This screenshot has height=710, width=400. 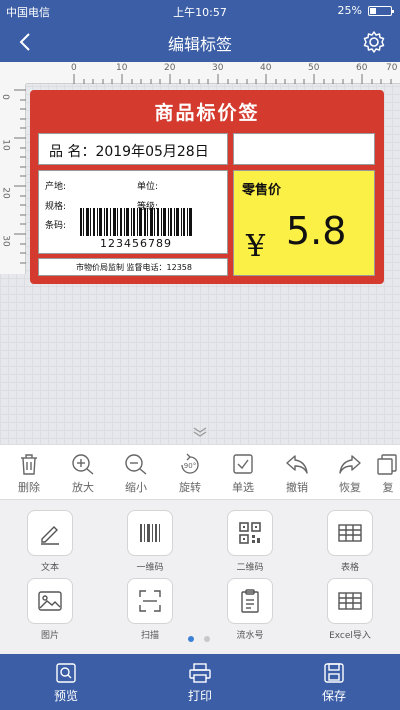 What do you see at coordinates (29, 487) in the screenshot?
I see `delete-label: 删除` at bounding box center [29, 487].